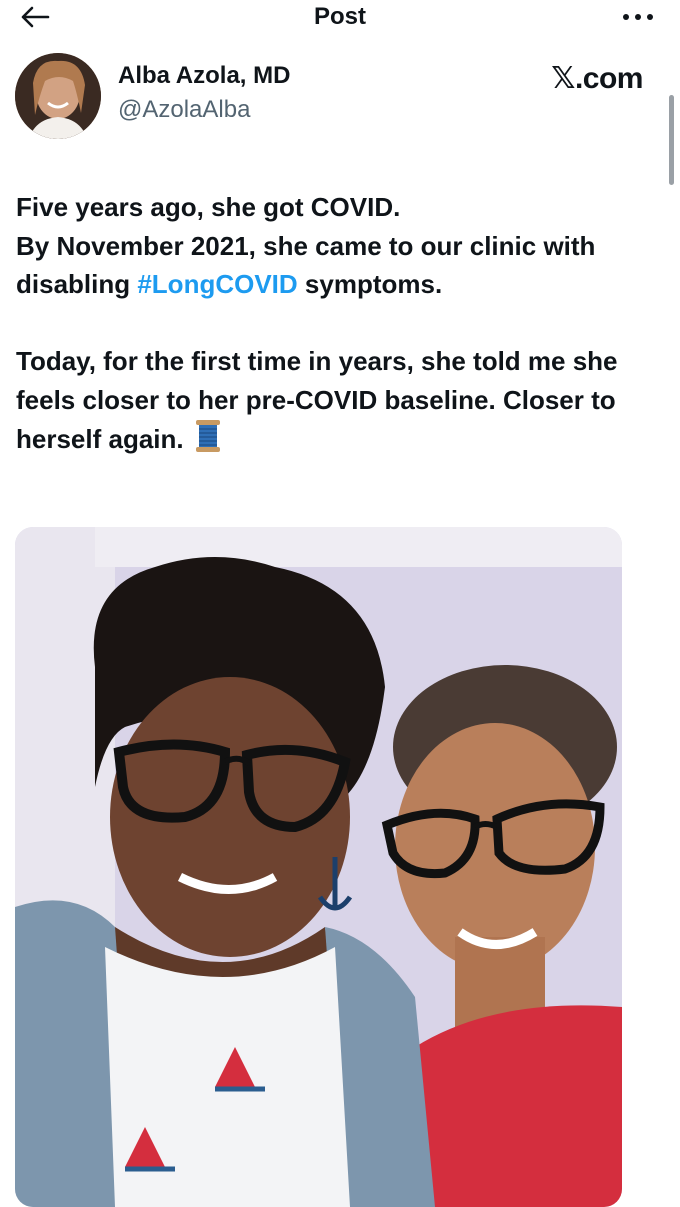 This screenshot has width=680, height=1207. I want to click on post-line-2b: symptoms., so click(370, 284).